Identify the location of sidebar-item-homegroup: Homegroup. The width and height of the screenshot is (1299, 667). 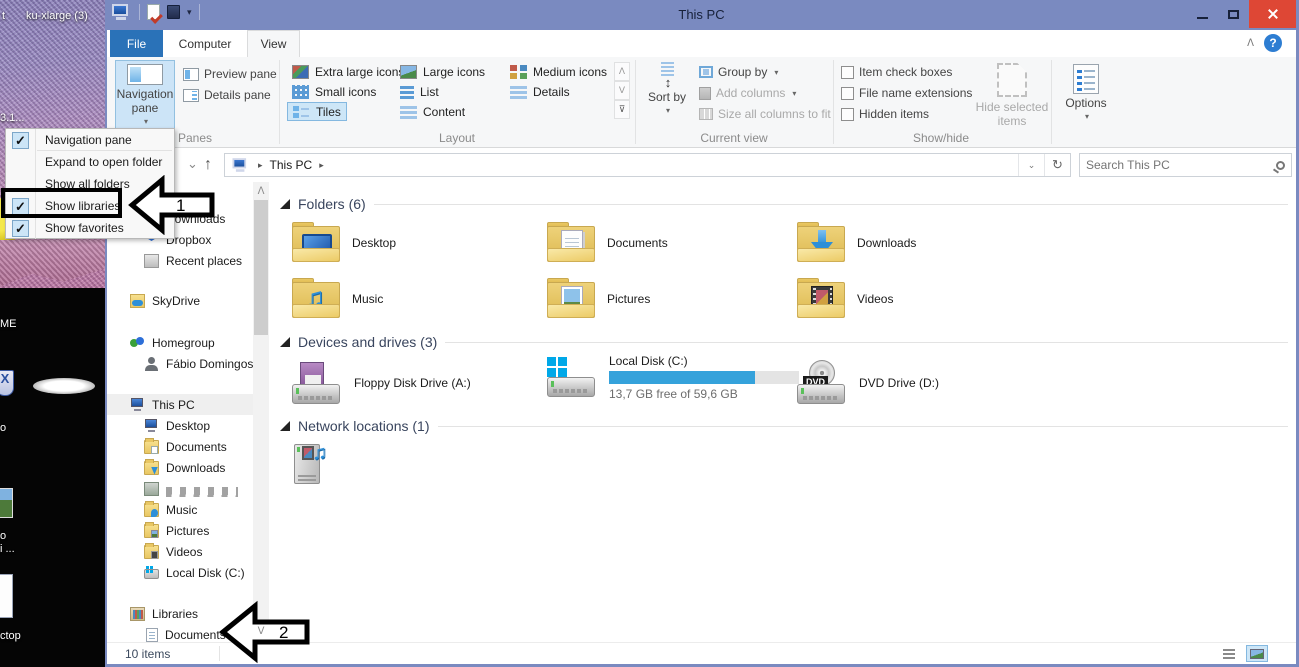
(172, 342).